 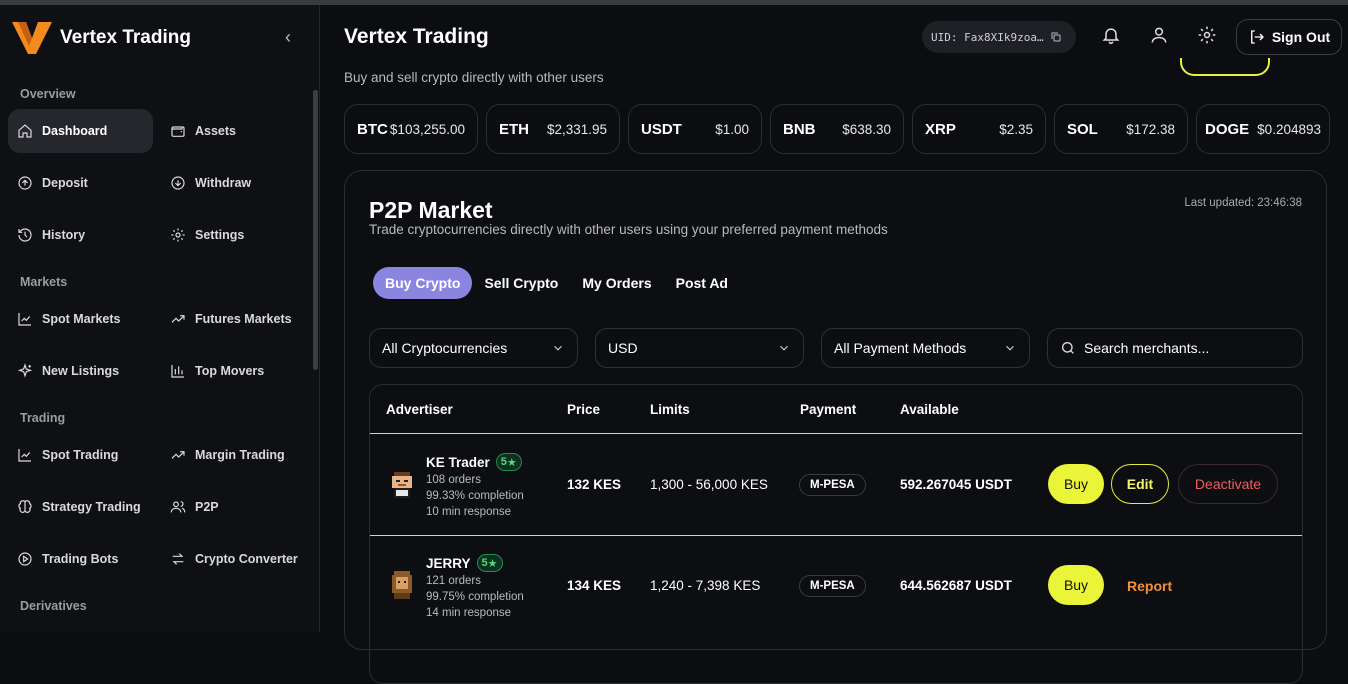 I want to click on ticker-card: USDT $1.00, so click(x=695, y=129).